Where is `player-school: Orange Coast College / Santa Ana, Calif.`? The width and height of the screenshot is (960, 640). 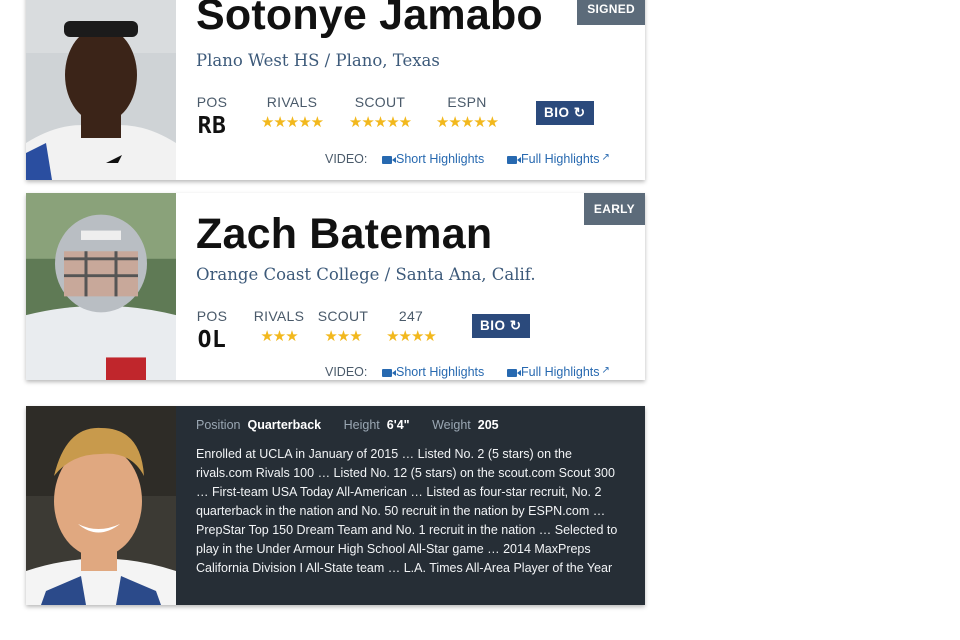
player-school: Orange Coast College / Santa Ana, Calif. is located at coordinates (366, 274).